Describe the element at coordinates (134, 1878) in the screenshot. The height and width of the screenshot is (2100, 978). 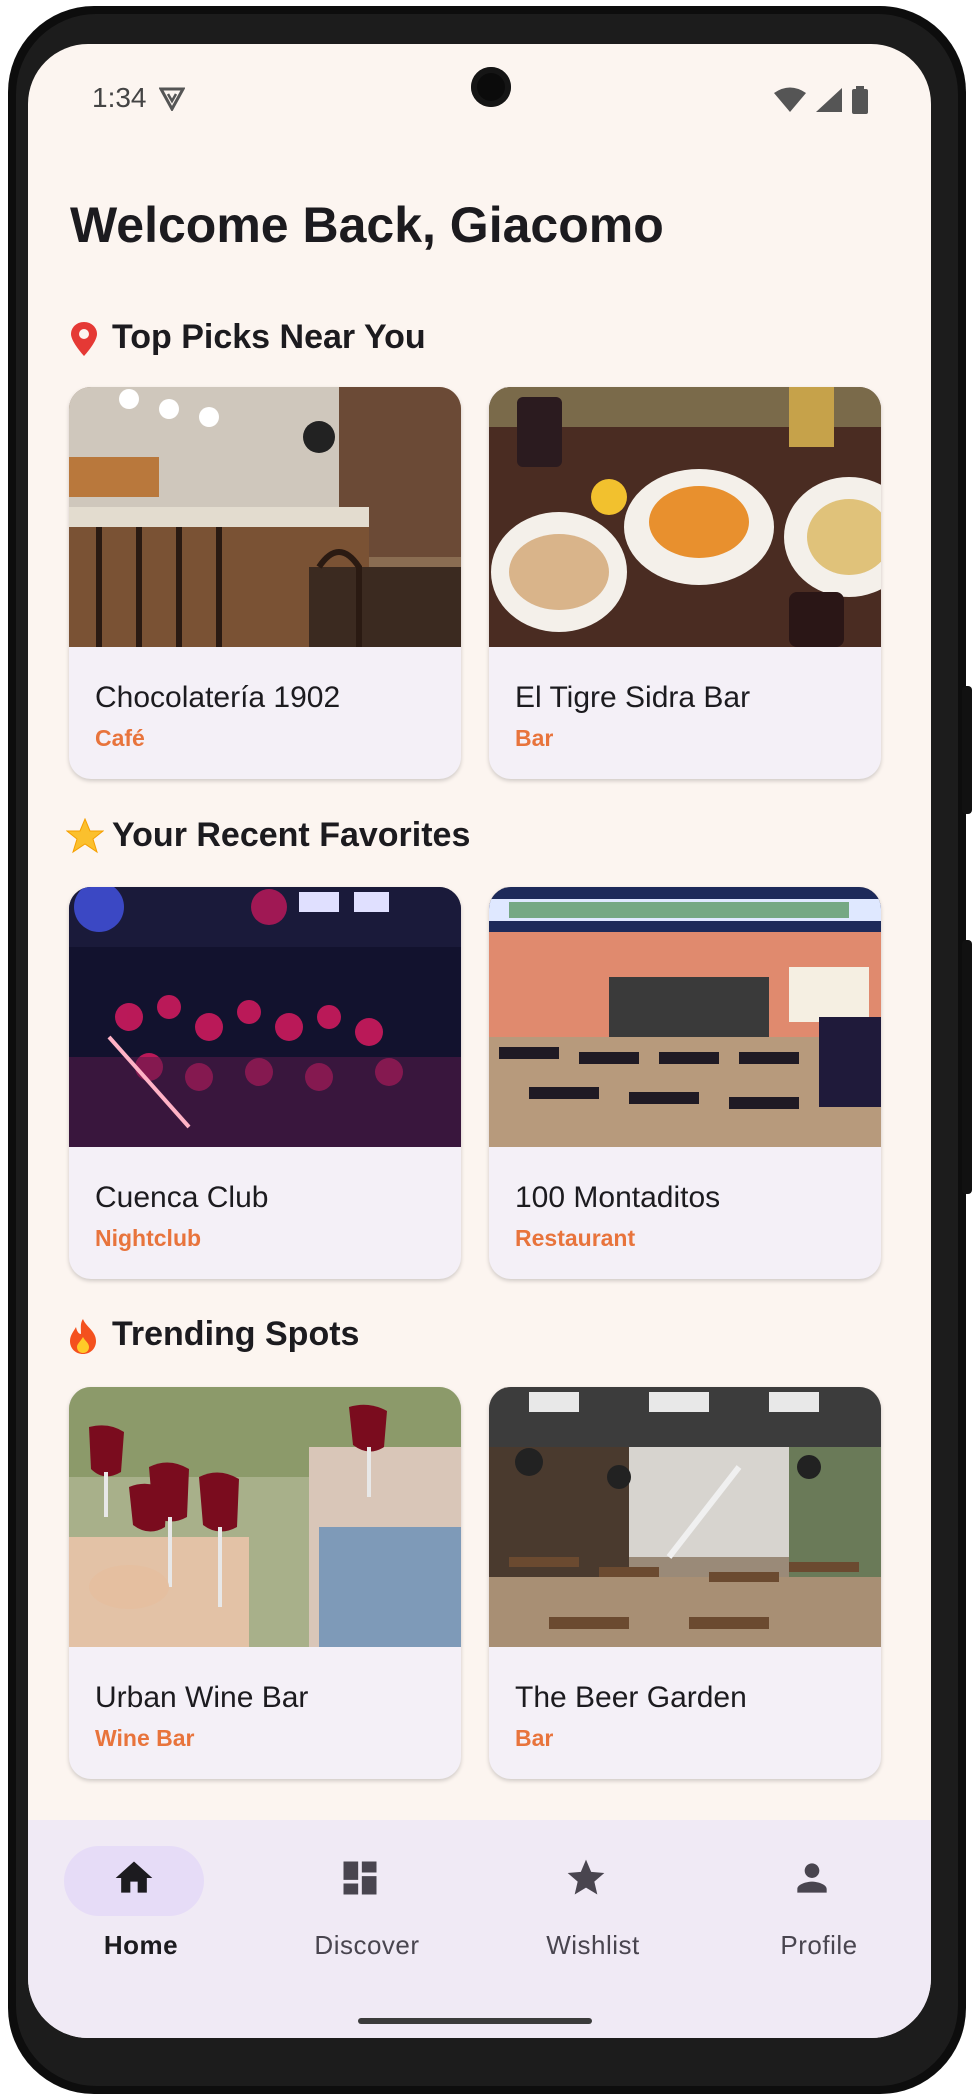
I see `home-icon` at that location.